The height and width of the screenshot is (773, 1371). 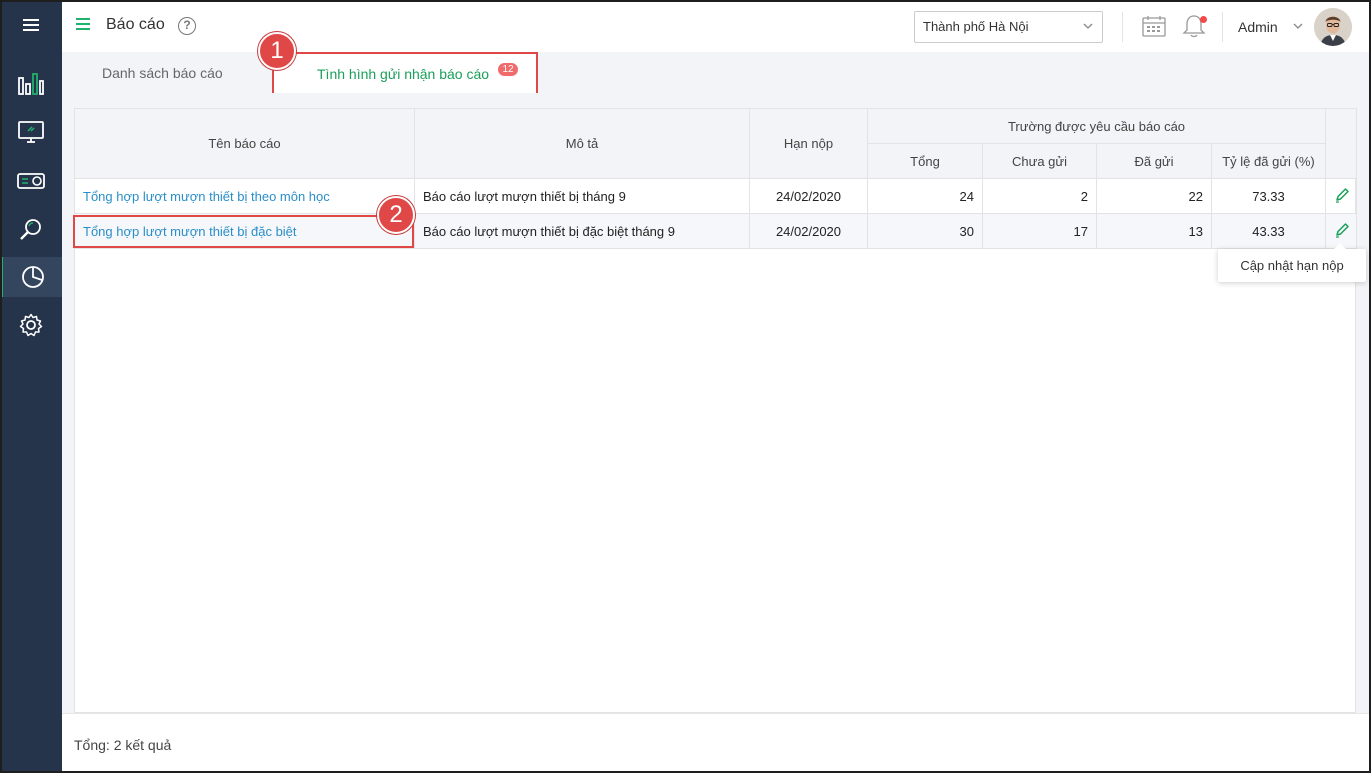 I want to click on col-header-group: Trường được yêu cầu báo cáo, so click(x=1096, y=126).